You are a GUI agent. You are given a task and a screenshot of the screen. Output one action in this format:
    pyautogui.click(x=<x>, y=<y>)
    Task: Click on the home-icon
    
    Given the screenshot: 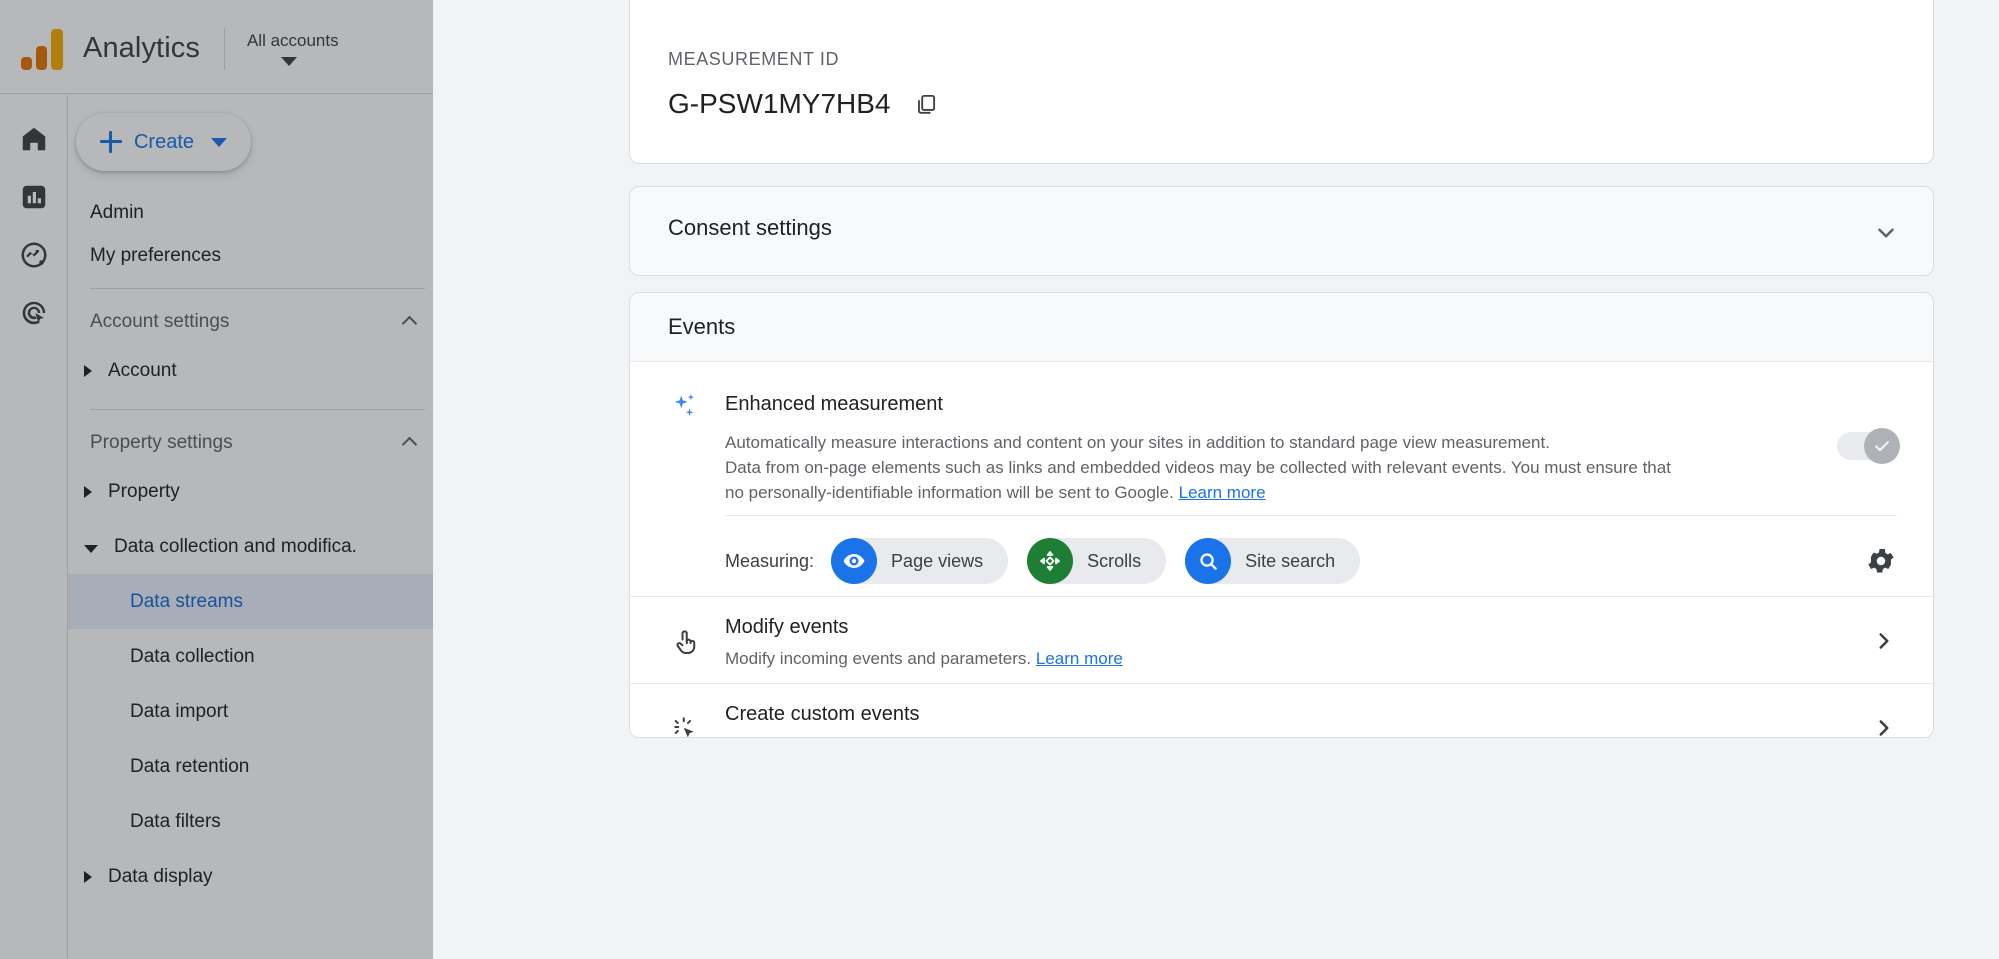 What is the action you would take?
    pyautogui.click(x=34, y=141)
    